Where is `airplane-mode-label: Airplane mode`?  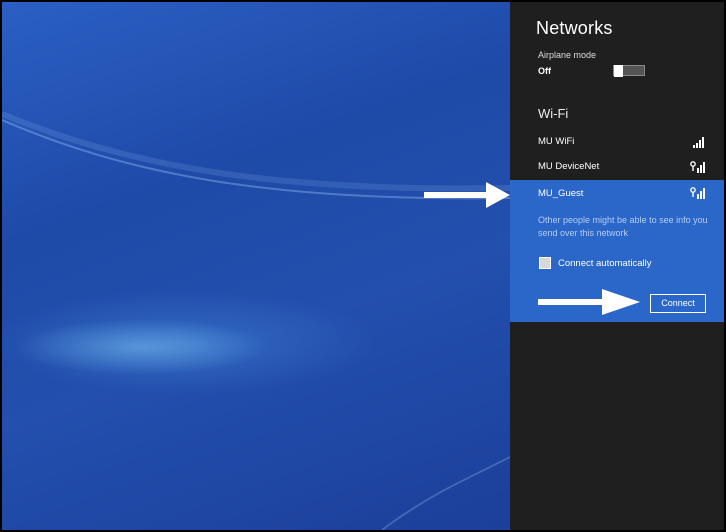 airplane-mode-label: Airplane mode is located at coordinates (567, 55).